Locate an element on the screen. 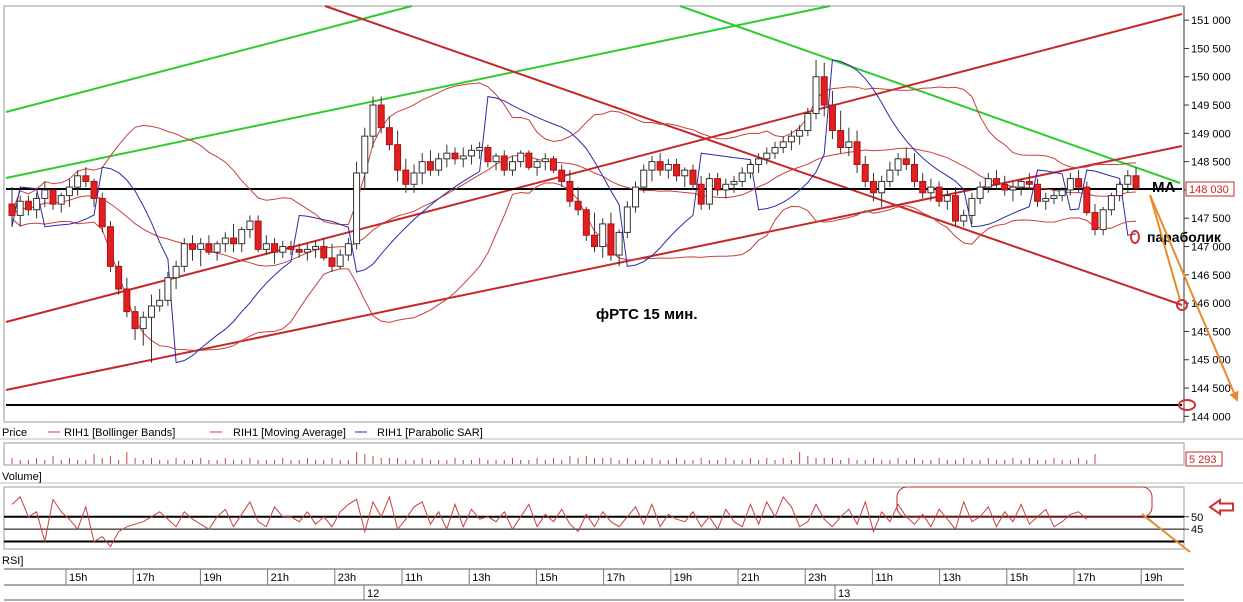  y-tick-label: 149 000 is located at coordinates (1211, 134).